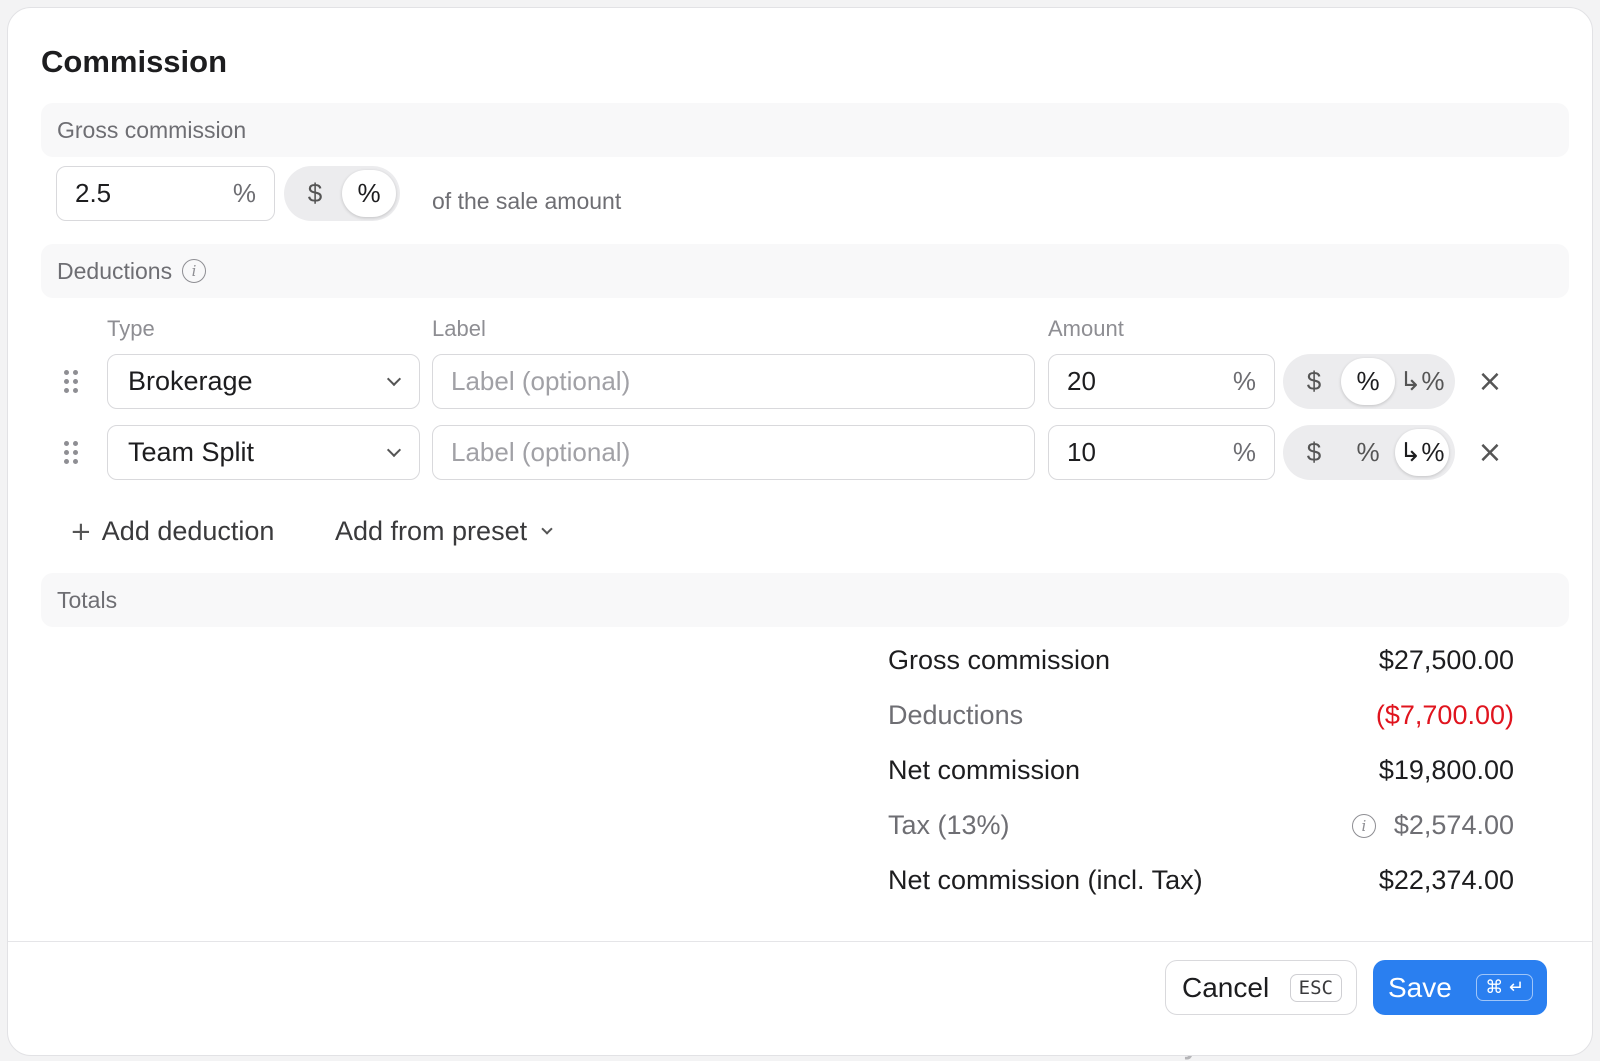  What do you see at coordinates (191, 452) in the screenshot?
I see `select-value: Team Split` at bounding box center [191, 452].